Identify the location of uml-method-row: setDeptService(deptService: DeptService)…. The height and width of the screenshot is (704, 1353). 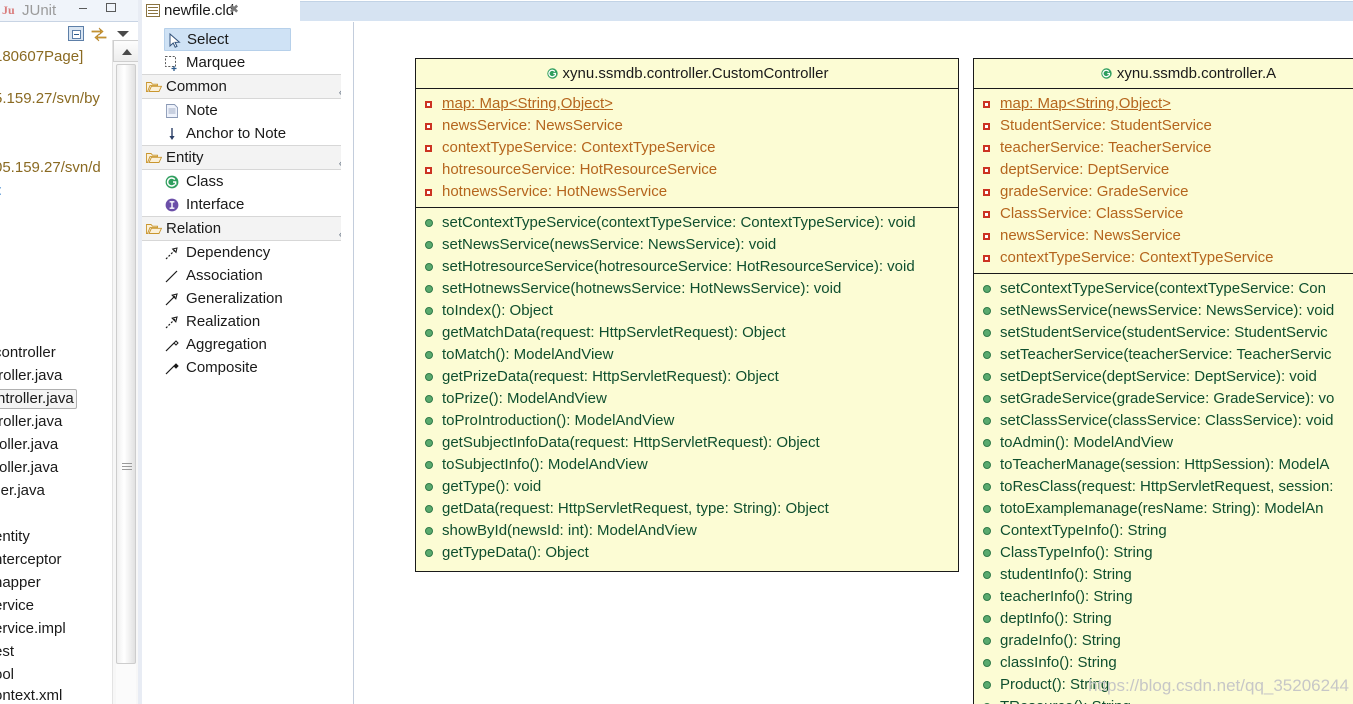
(1163, 377).